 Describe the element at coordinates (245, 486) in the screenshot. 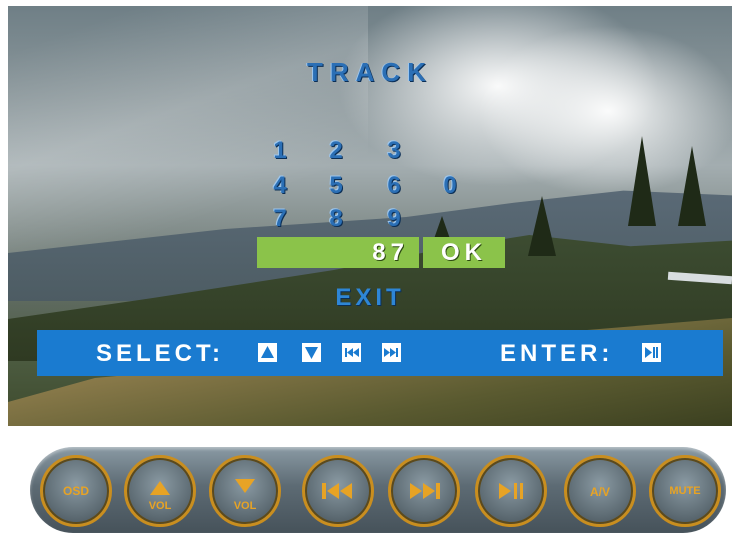

I see `triangle-down-icon` at that location.